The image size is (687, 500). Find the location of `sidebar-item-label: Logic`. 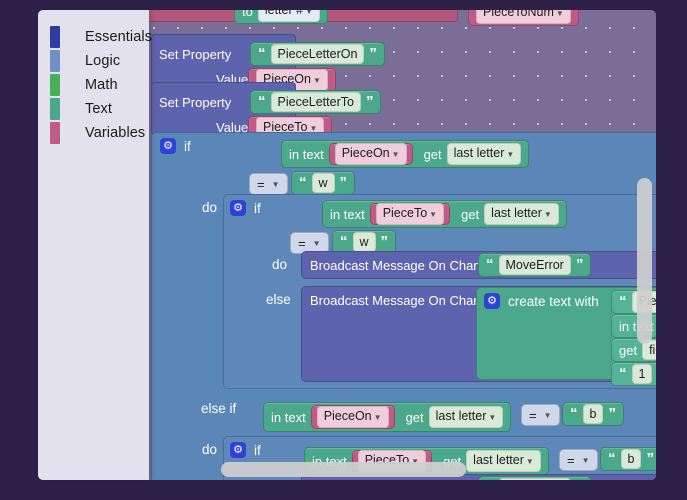

sidebar-item-label: Logic is located at coordinates (103, 61).